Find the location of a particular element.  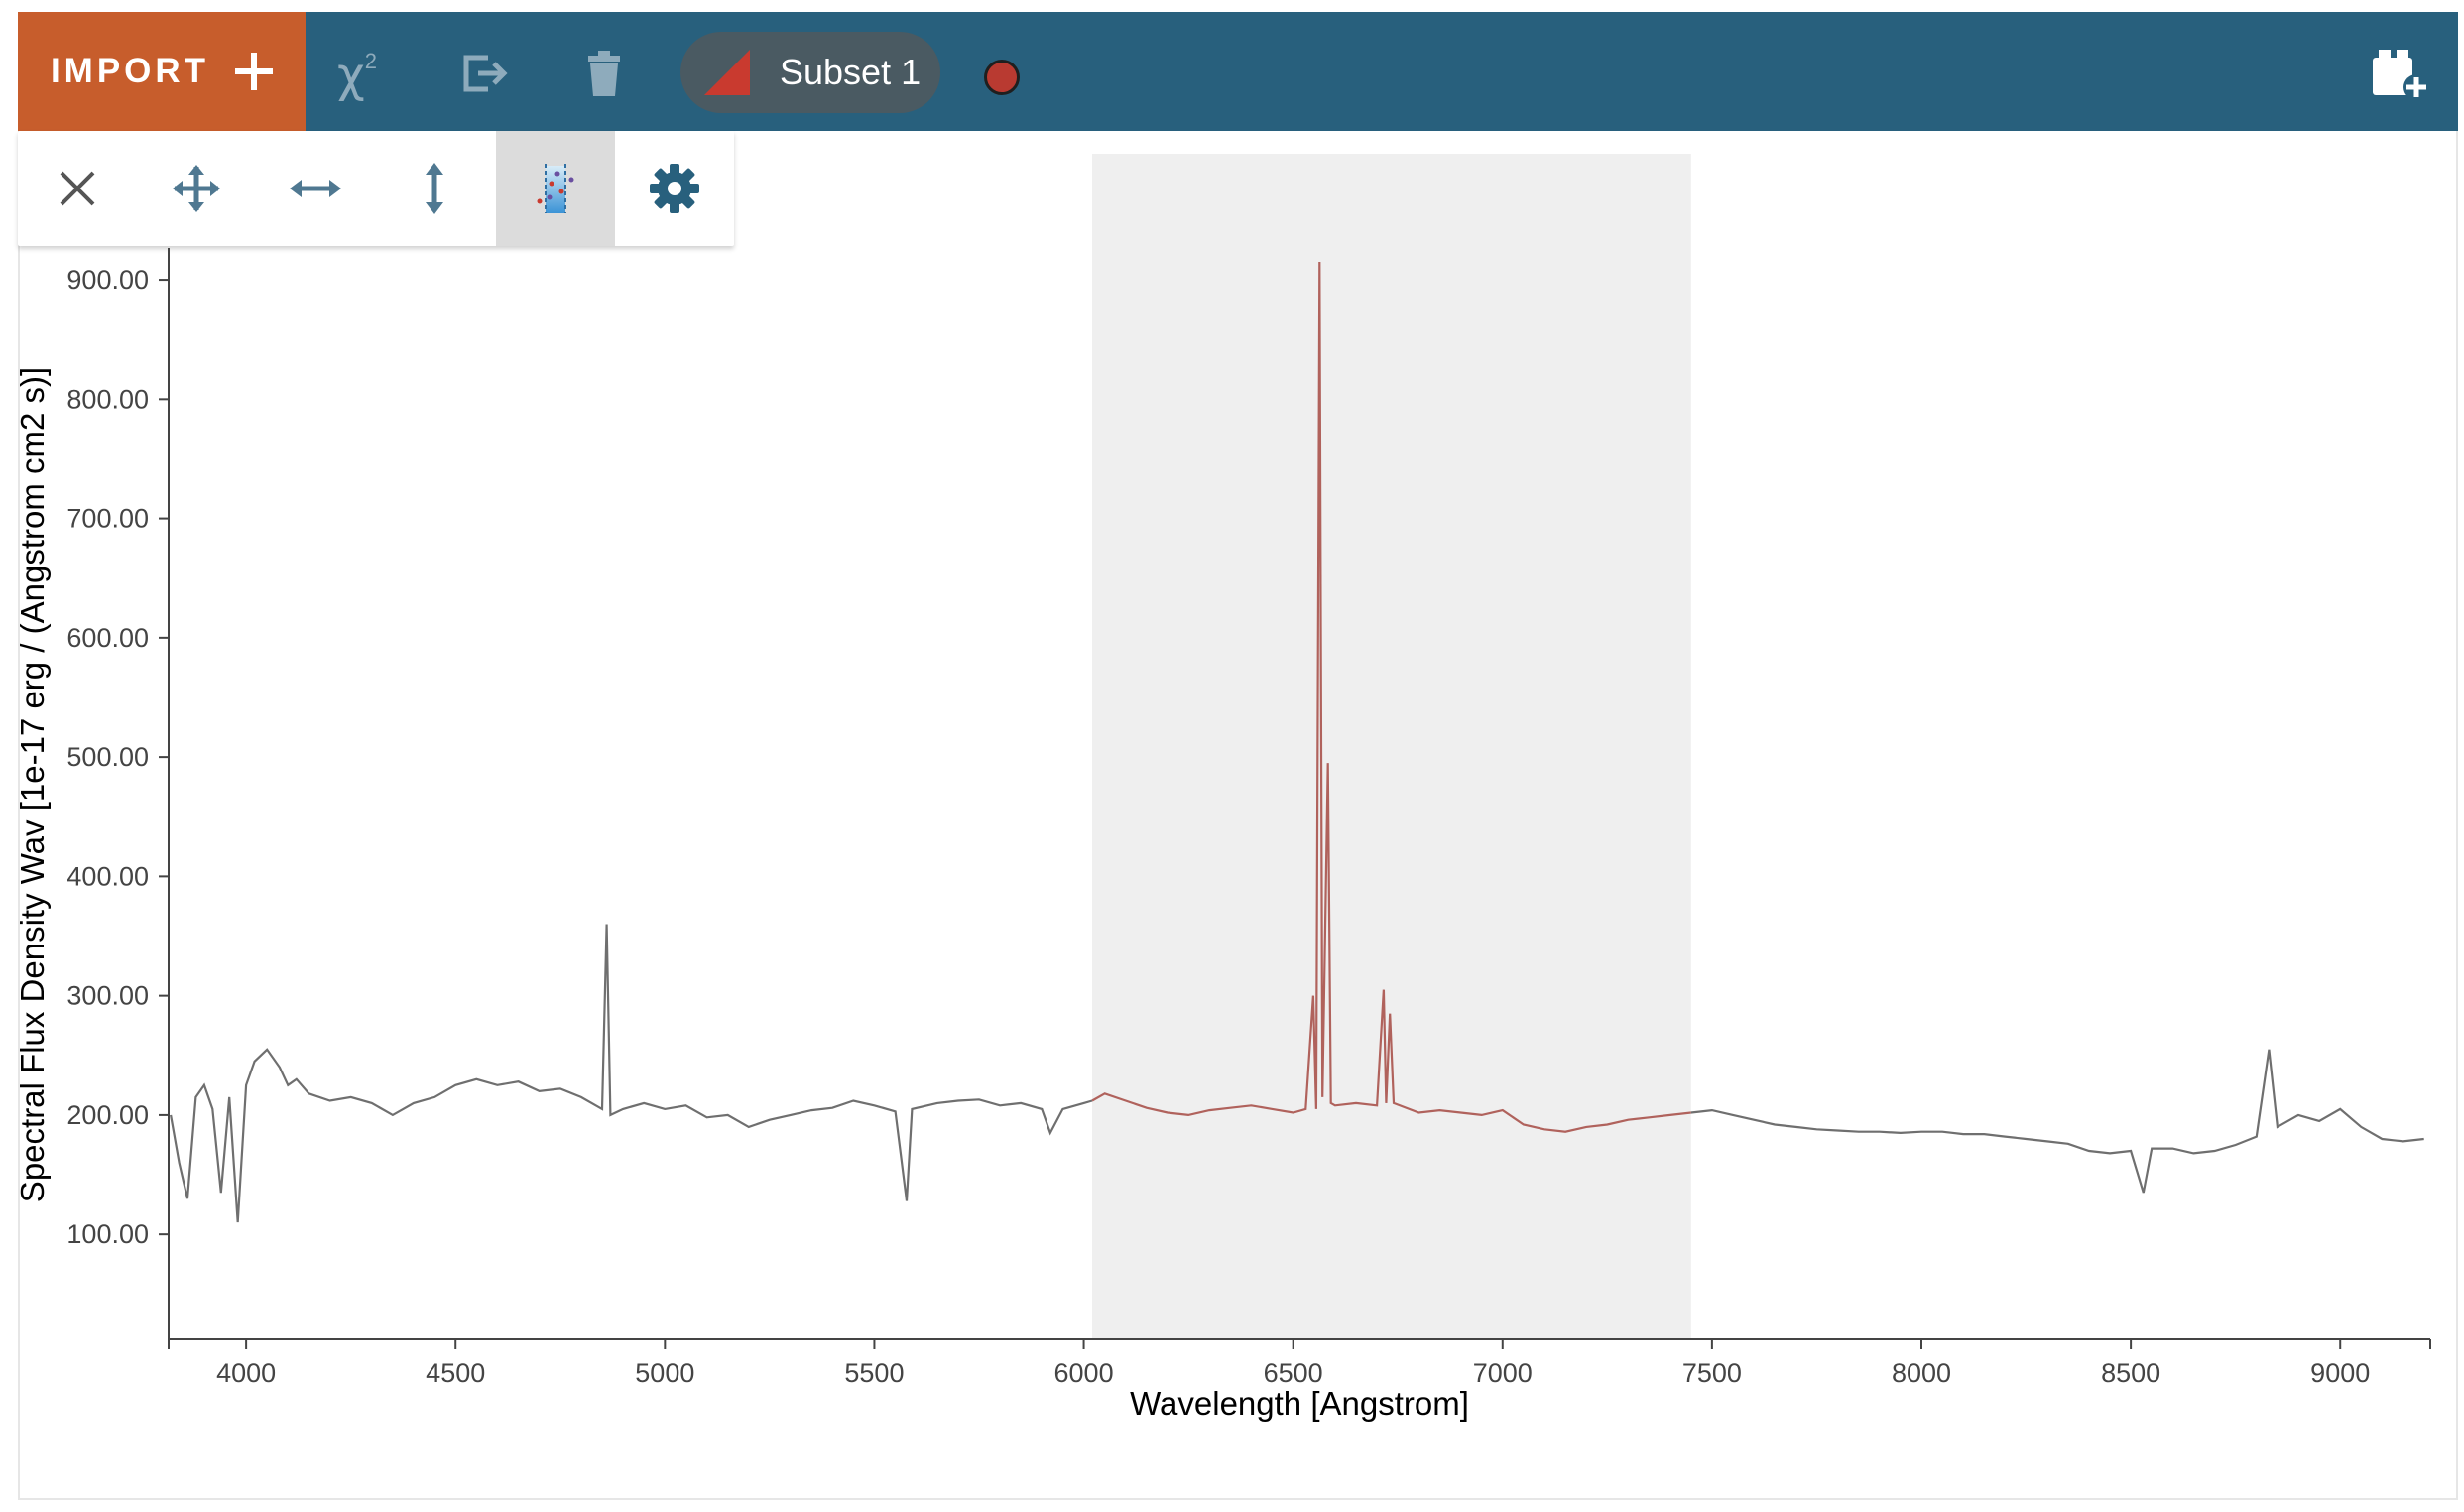

y-tick-label: 700.00 is located at coordinates (107, 519).